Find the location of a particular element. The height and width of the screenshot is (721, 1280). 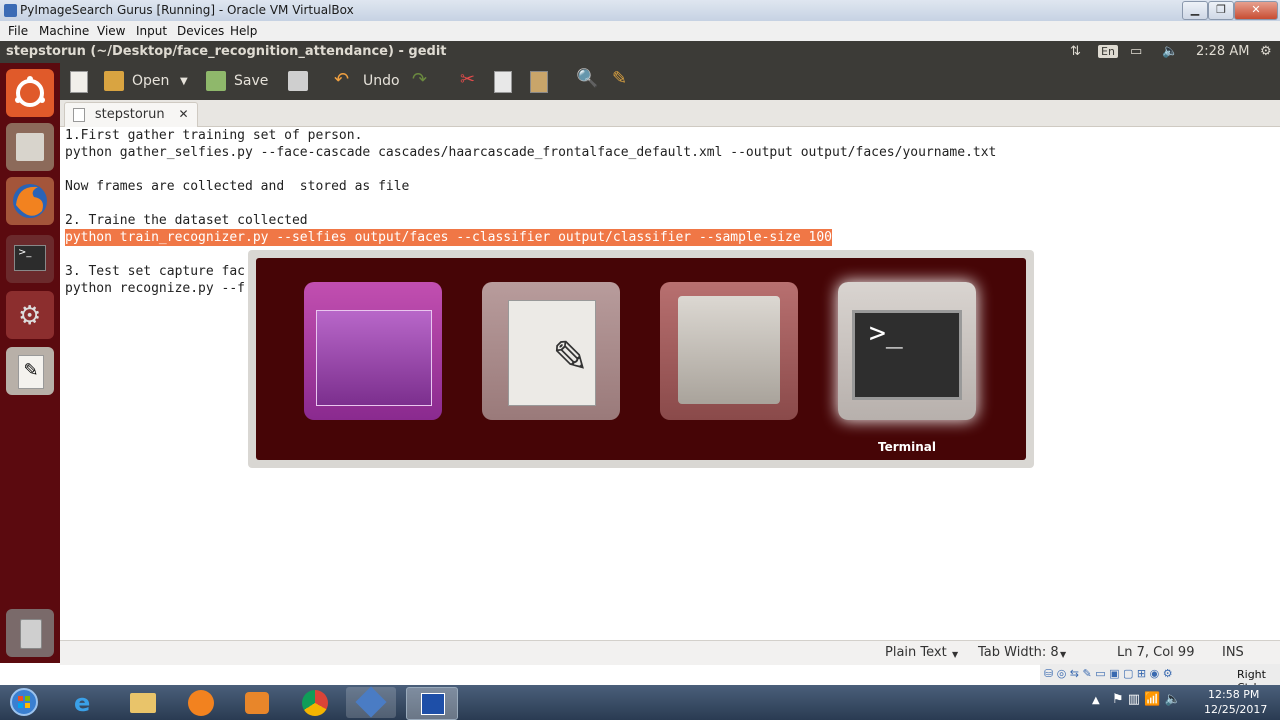

pencil-icon: ✎ is located at coordinates (570, 357).